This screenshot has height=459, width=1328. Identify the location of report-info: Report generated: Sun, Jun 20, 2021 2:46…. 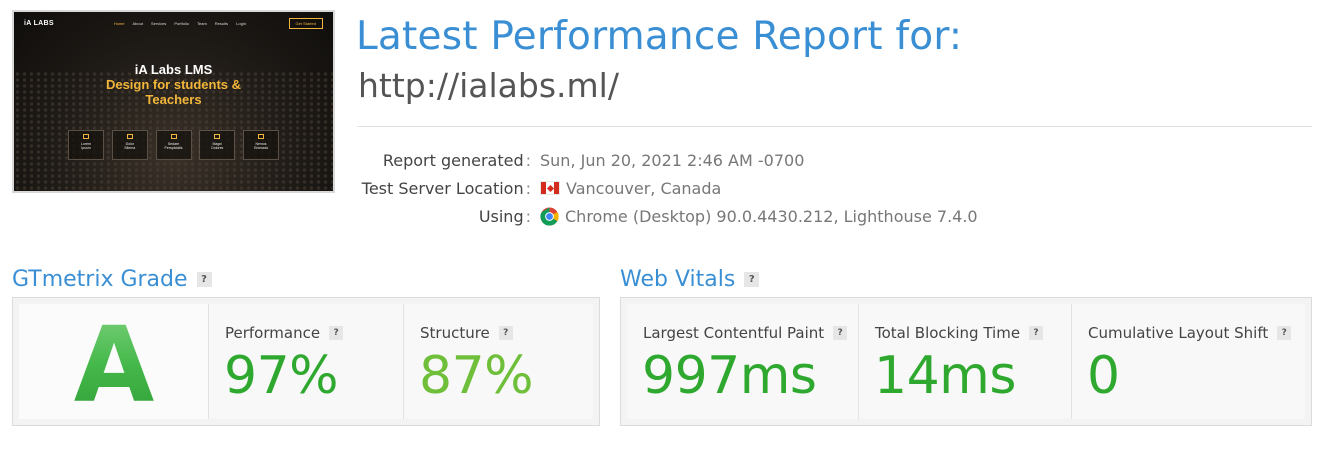
(667, 188).